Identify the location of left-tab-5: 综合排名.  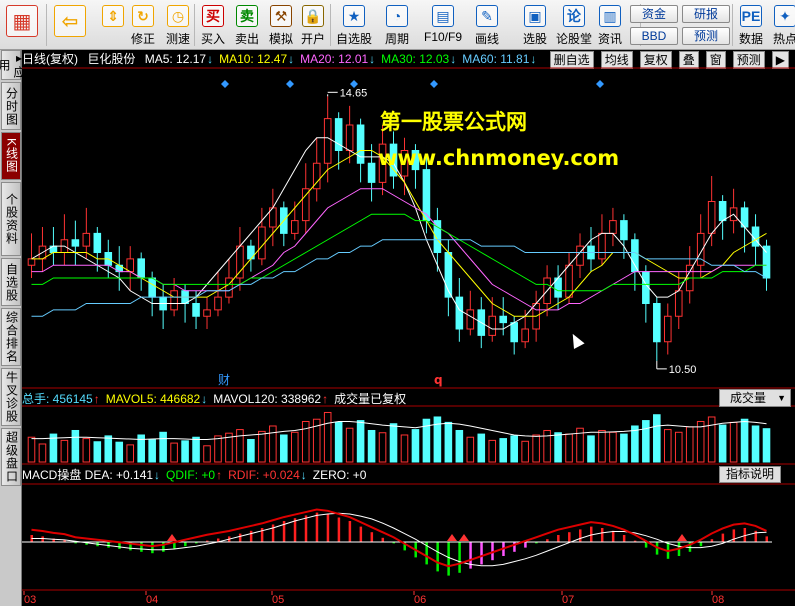
(11, 337).